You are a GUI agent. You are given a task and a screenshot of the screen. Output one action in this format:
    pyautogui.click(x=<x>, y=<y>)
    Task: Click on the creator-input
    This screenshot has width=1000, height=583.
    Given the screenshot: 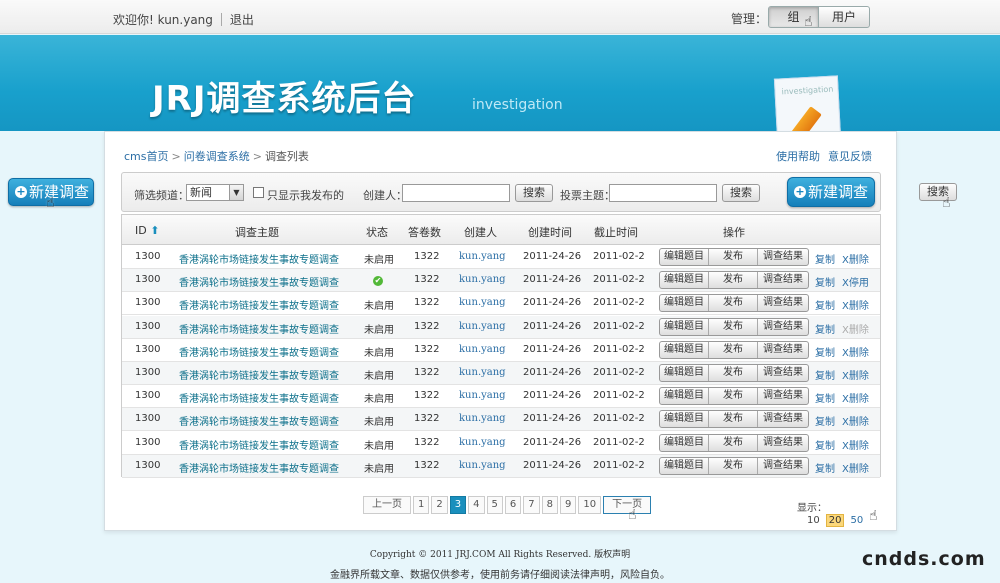 What is the action you would take?
    pyautogui.click(x=456, y=193)
    